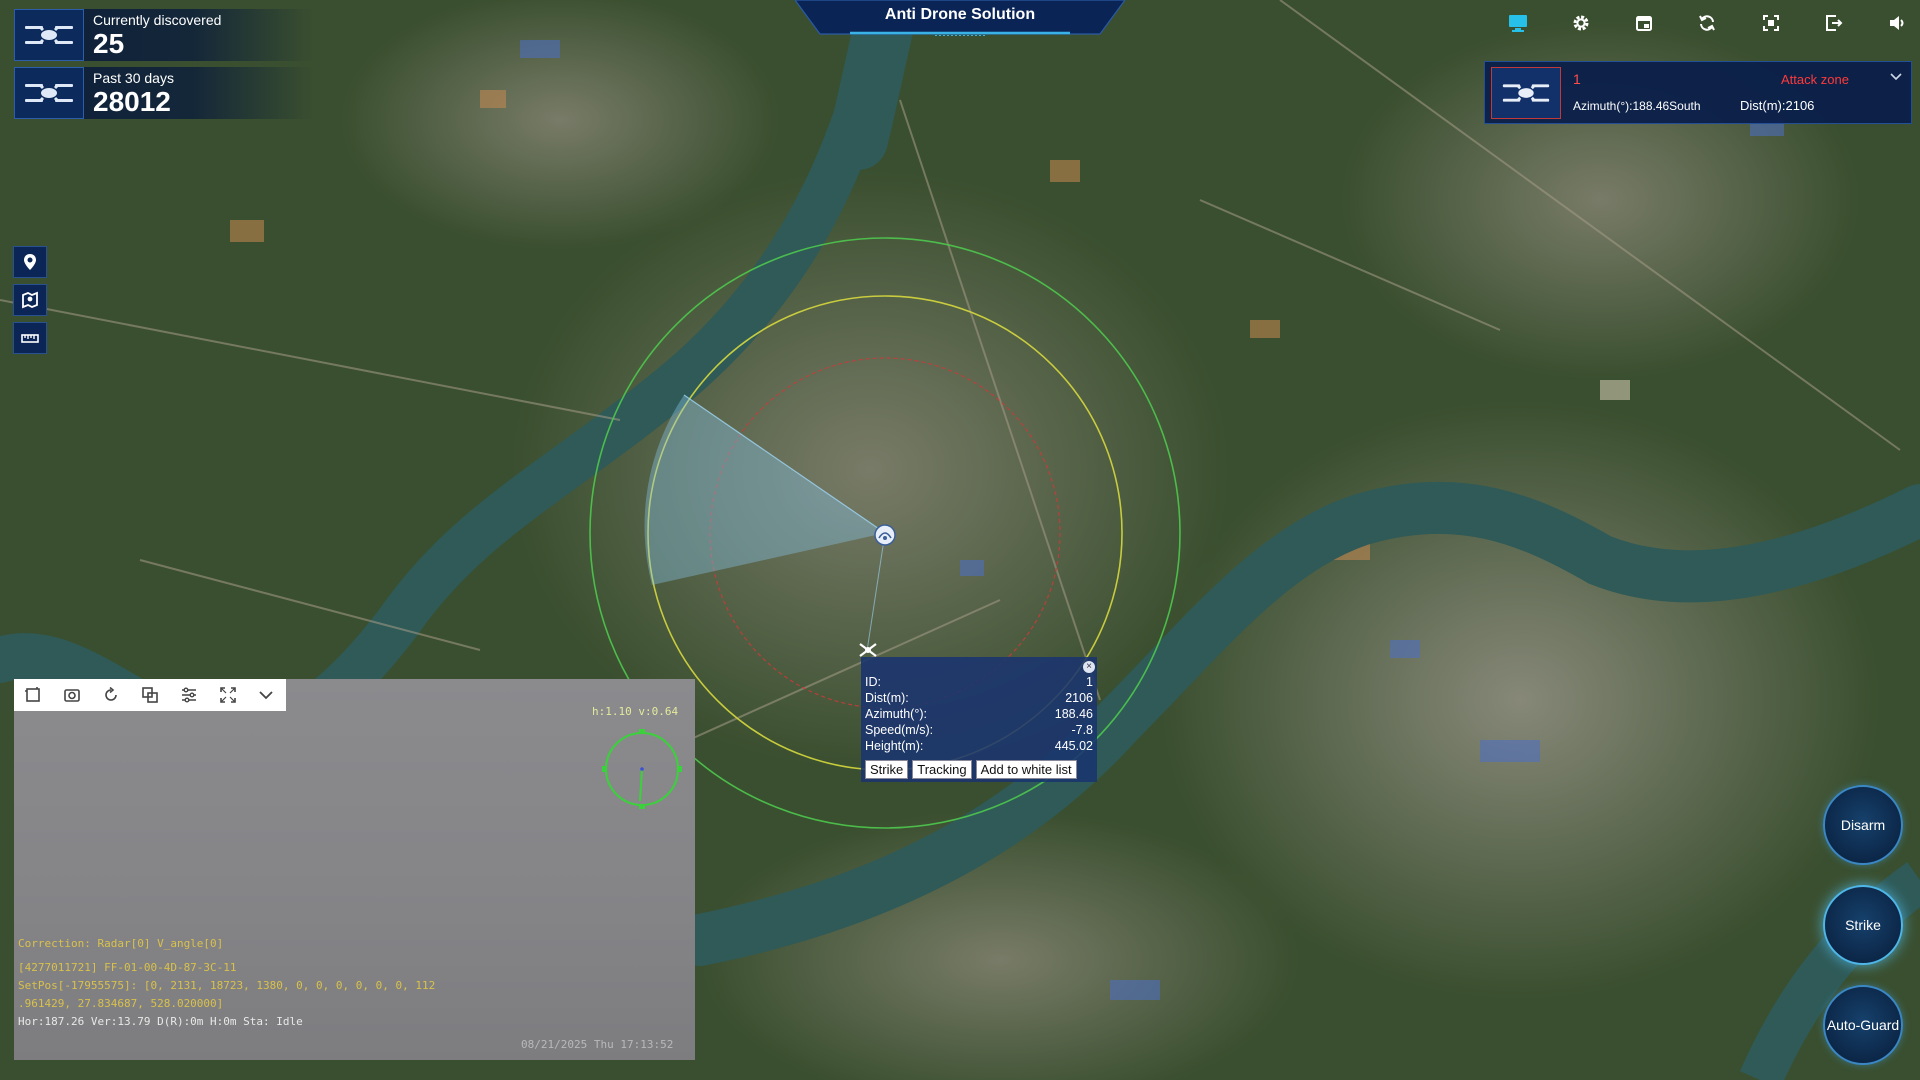 This screenshot has height=1080, width=1920. I want to click on alert-zone: Attack zone, so click(1815, 79).